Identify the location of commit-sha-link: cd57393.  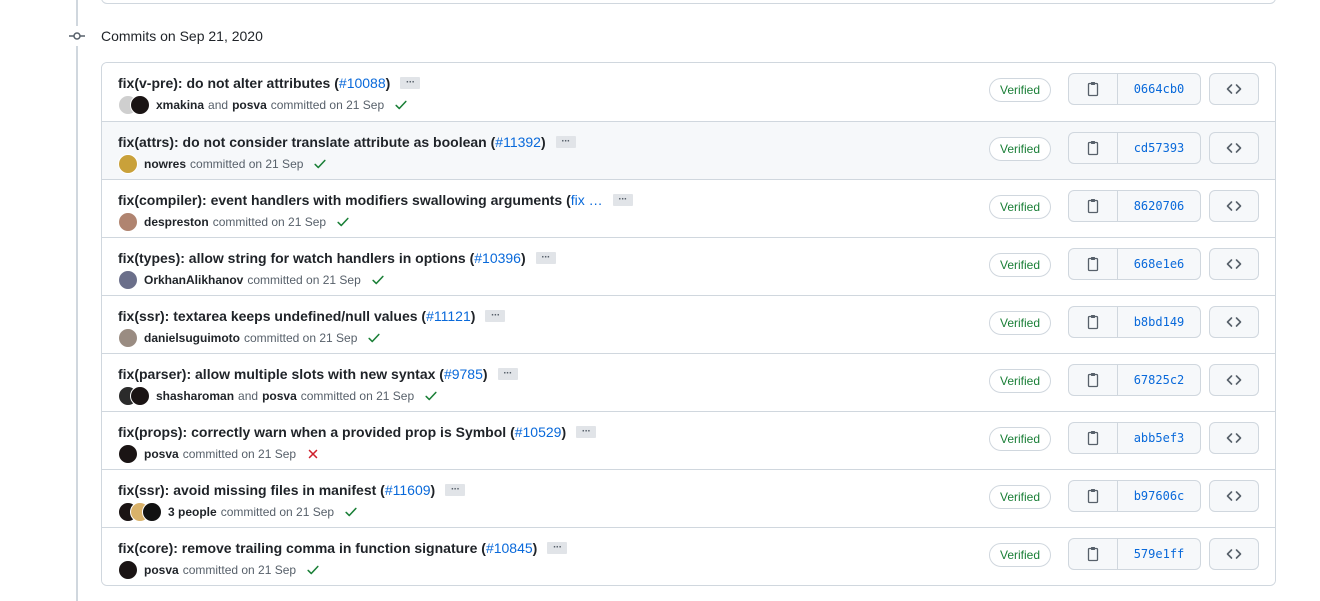
(1159, 148).